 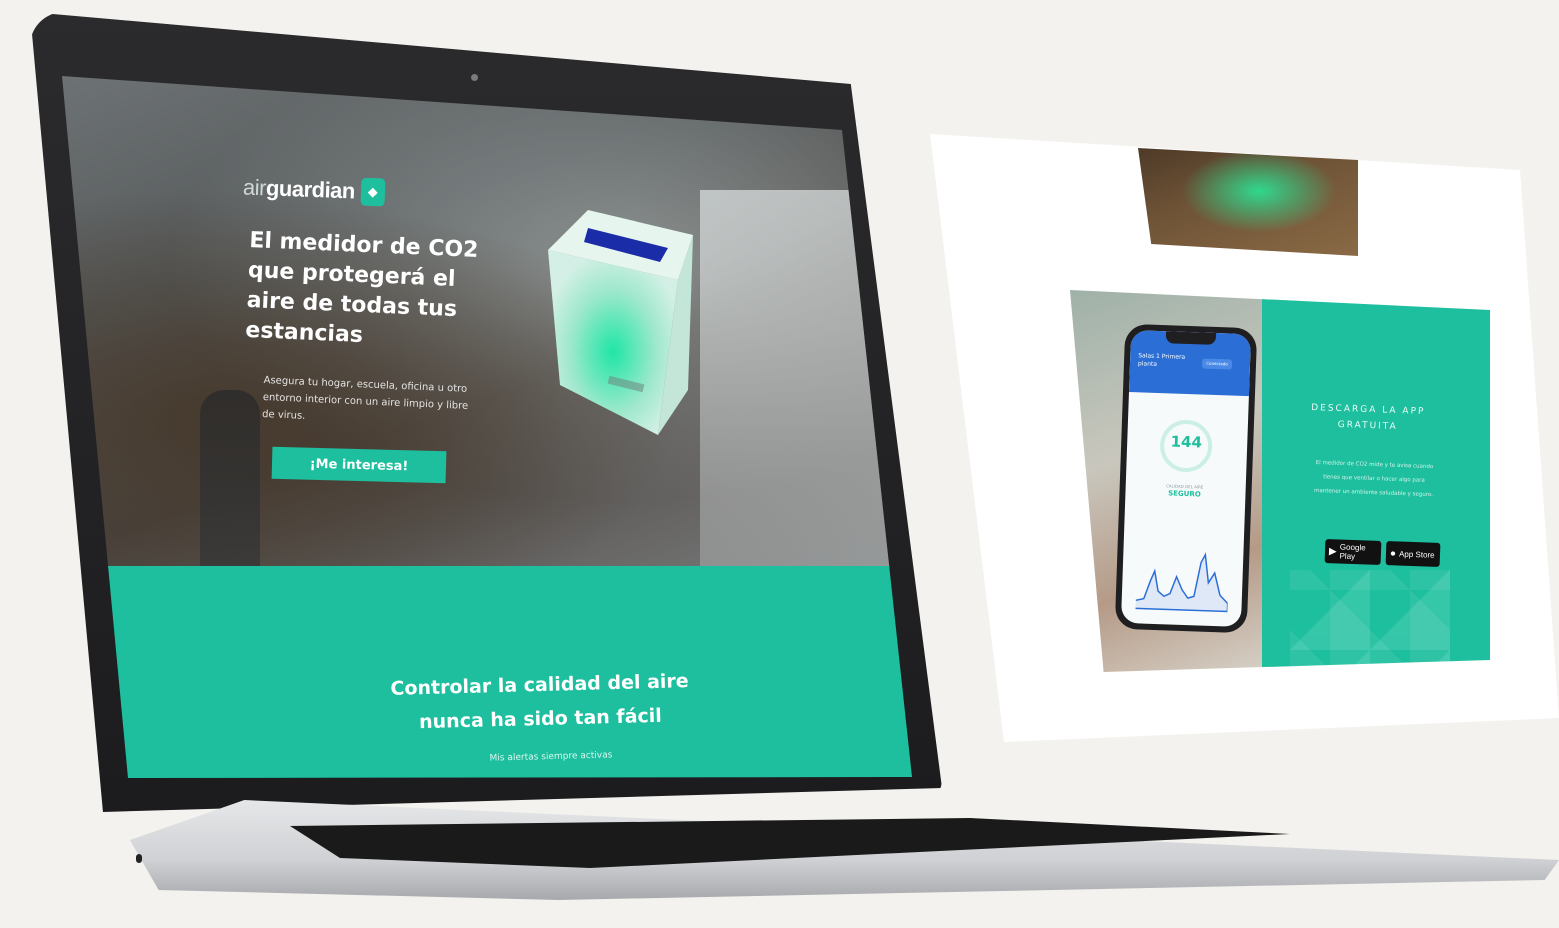 I want to click on cta-button: ¡Me interesa!, so click(x=359, y=465).